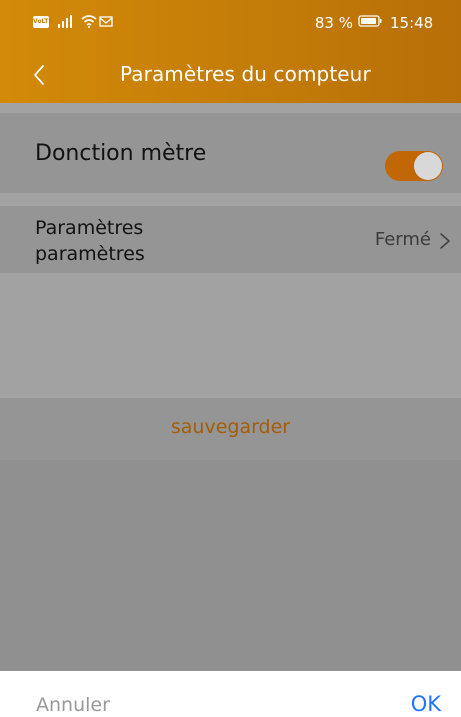 The width and height of the screenshot is (461, 717). Describe the element at coordinates (65, 21) in the screenshot. I see `signal-icon` at that location.